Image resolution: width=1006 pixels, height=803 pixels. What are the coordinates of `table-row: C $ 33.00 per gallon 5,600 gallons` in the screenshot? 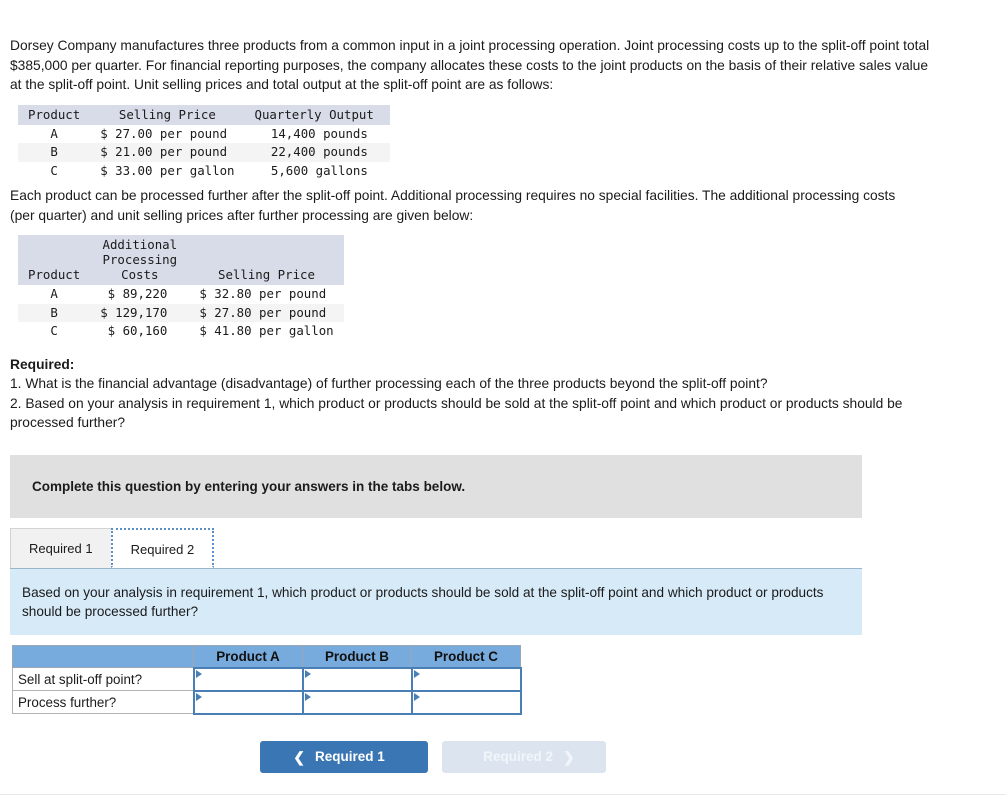 It's located at (204, 171).